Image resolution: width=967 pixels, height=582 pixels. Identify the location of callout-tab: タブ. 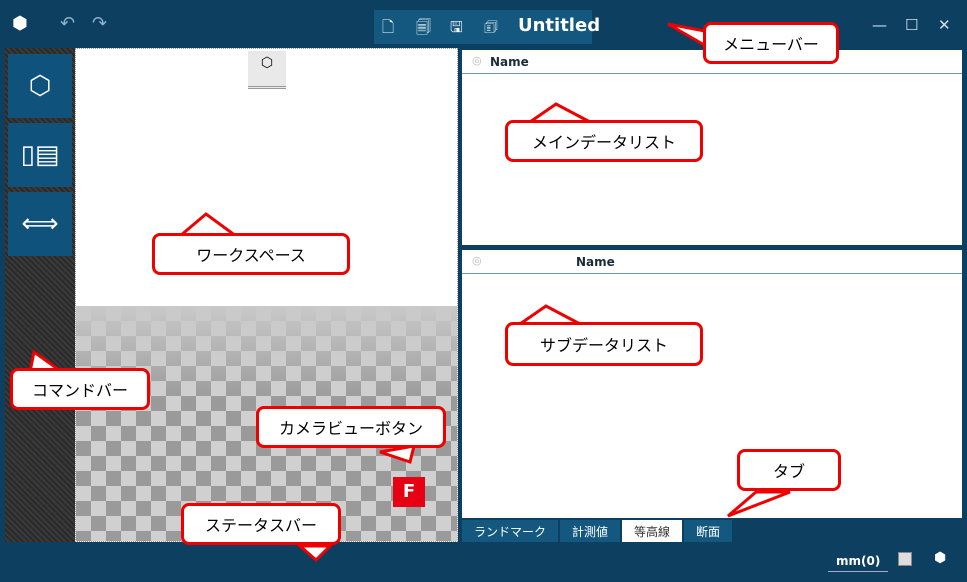
(789, 470).